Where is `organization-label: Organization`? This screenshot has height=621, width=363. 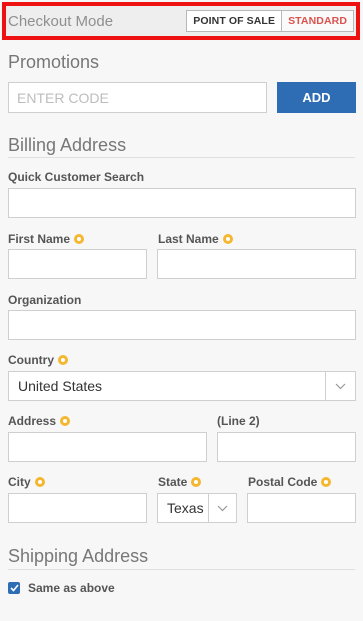 organization-label: Organization is located at coordinates (44, 300).